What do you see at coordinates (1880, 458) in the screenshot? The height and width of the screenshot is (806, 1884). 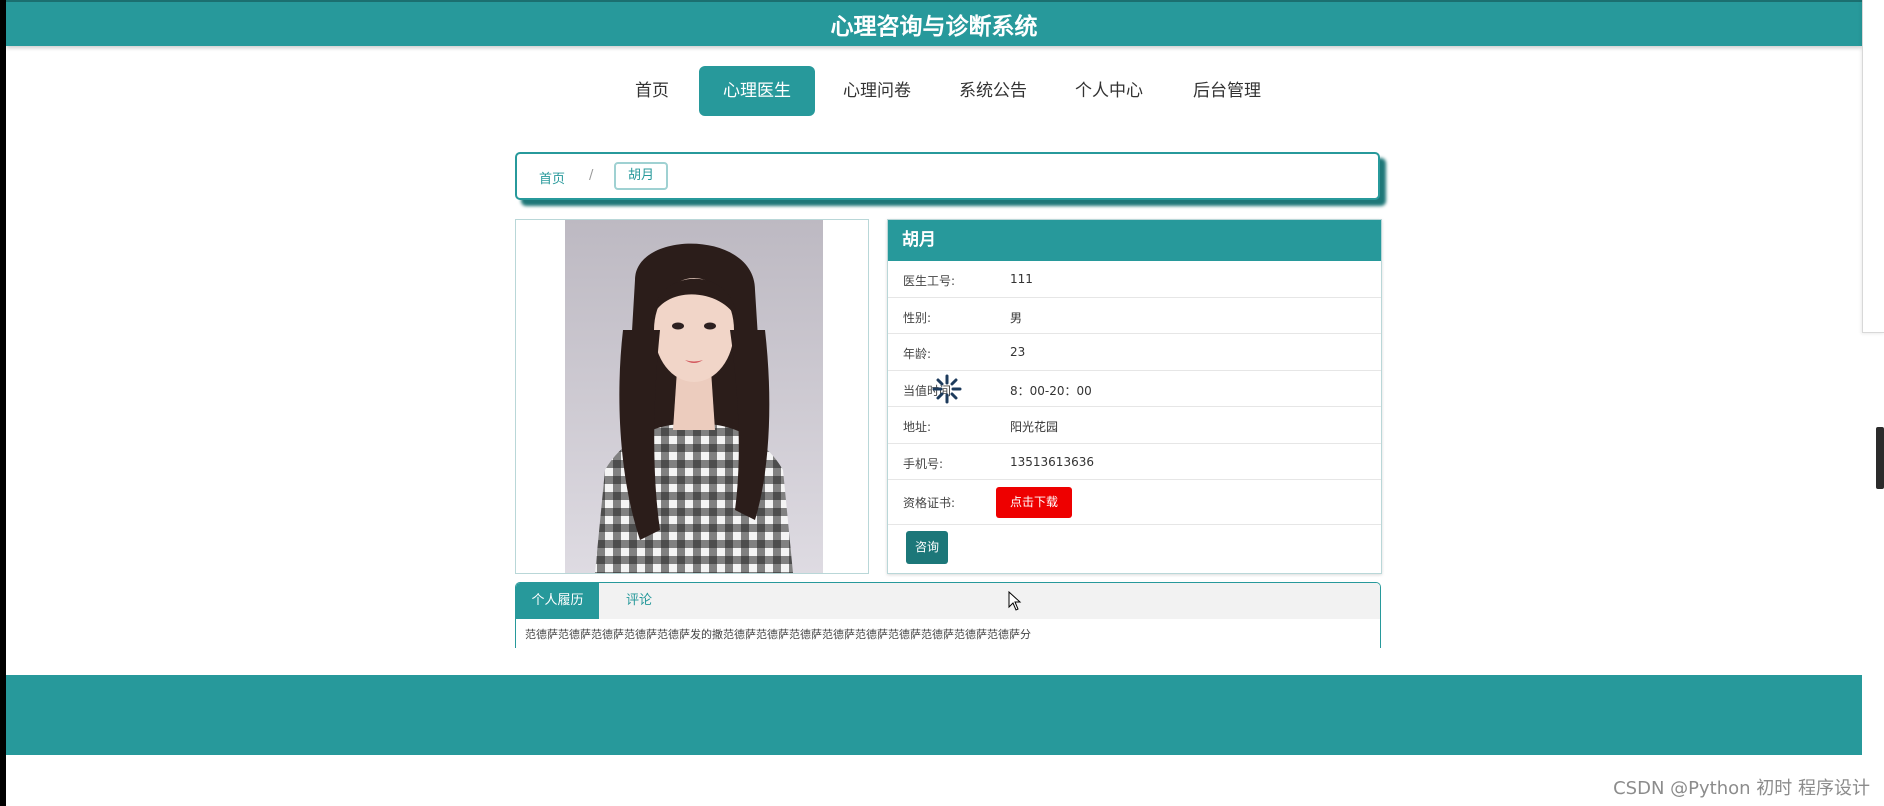 I see `right-side-handle` at bounding box center [1880, 458].